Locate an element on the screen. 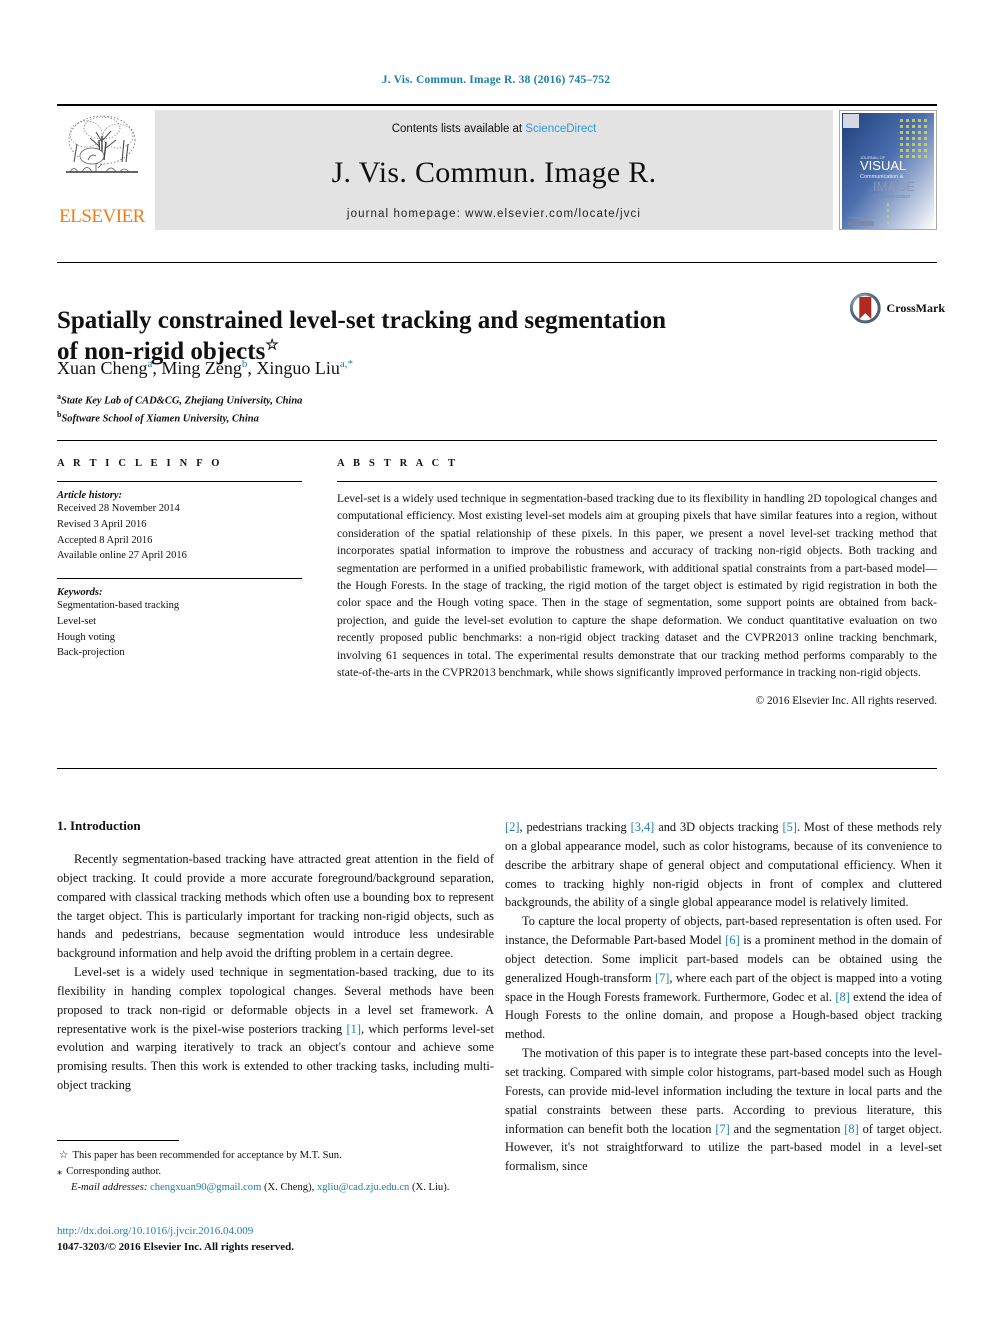 The image size is (992, 1323). section-heading-introduction: 1. Introduction is located at coordinates (99, 825).